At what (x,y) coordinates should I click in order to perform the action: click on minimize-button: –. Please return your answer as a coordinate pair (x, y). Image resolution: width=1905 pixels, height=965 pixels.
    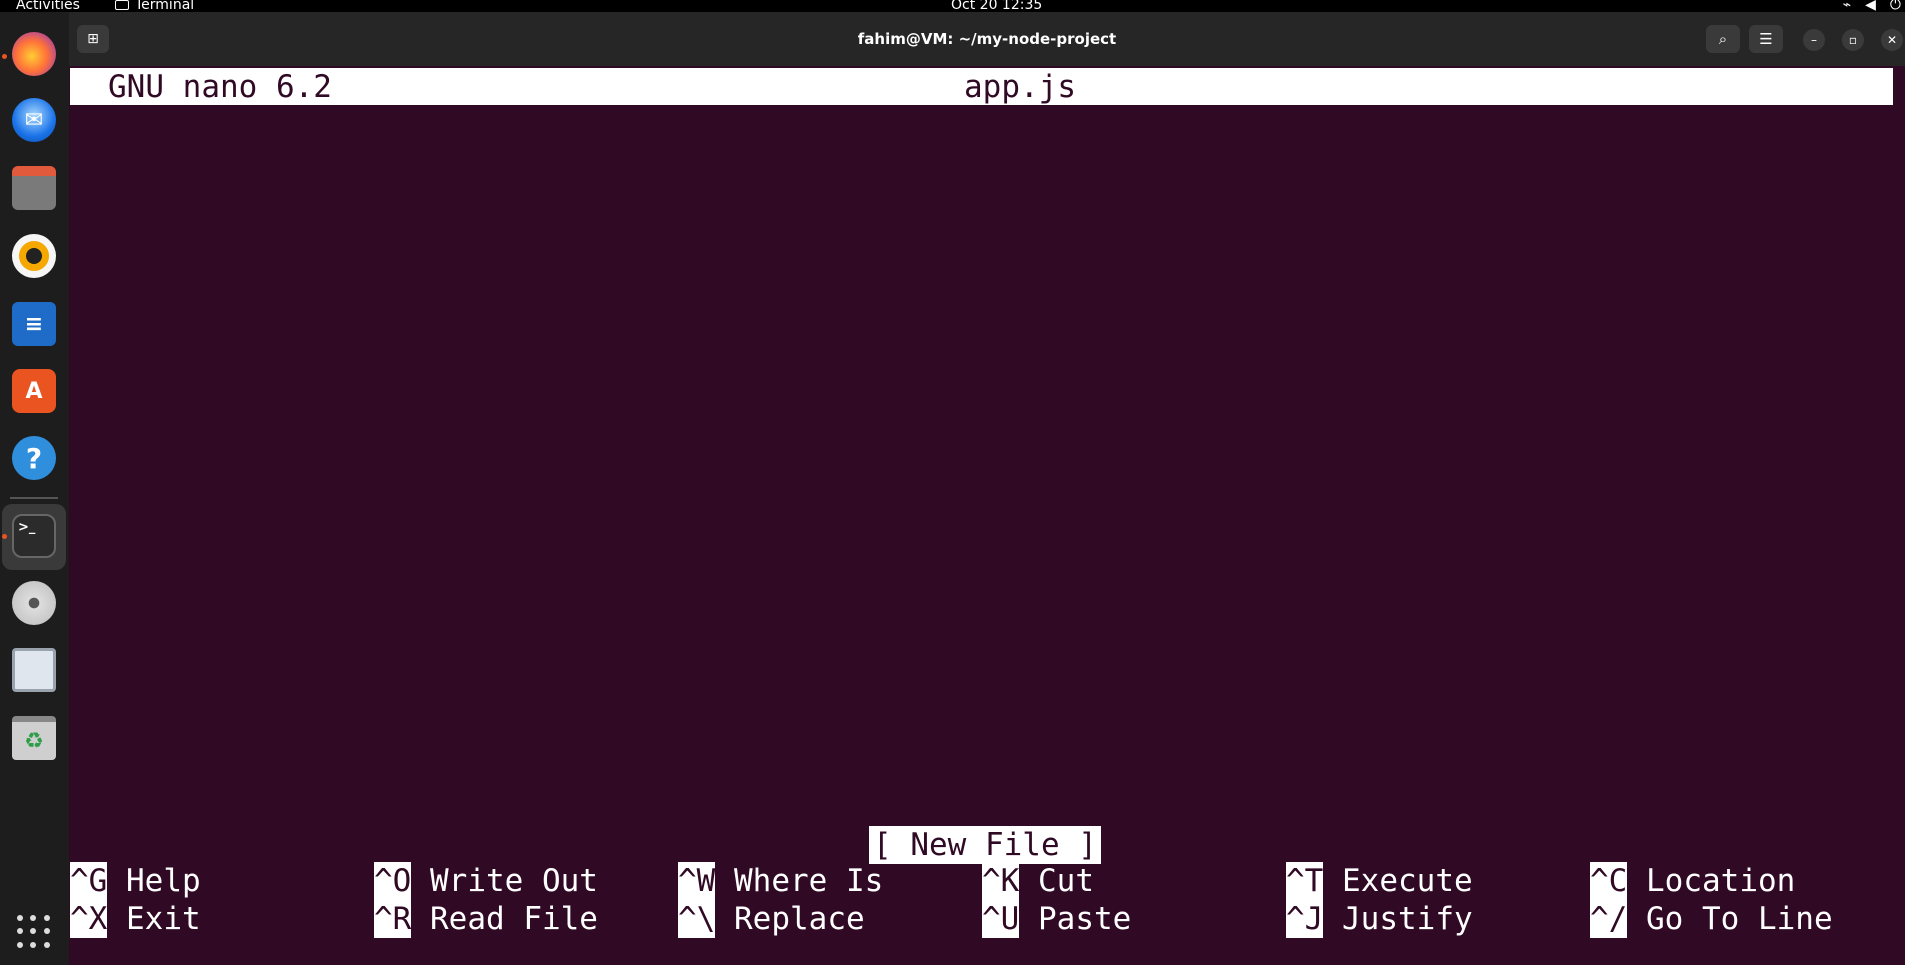
    Looking at the image, I should click on (1814, 40).